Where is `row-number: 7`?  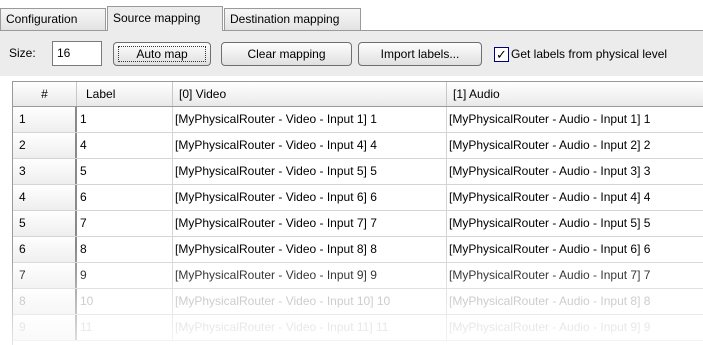
row-number: 7 is located at coordinates (45, 275).